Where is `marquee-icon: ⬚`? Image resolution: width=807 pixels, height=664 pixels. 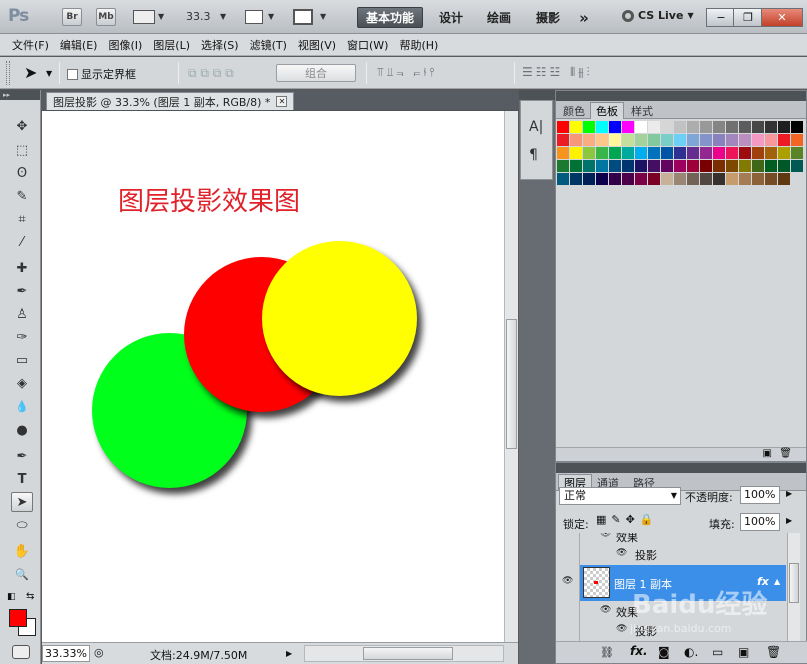 marquee-icon: ⬚ is located at coordinates (22, 150).